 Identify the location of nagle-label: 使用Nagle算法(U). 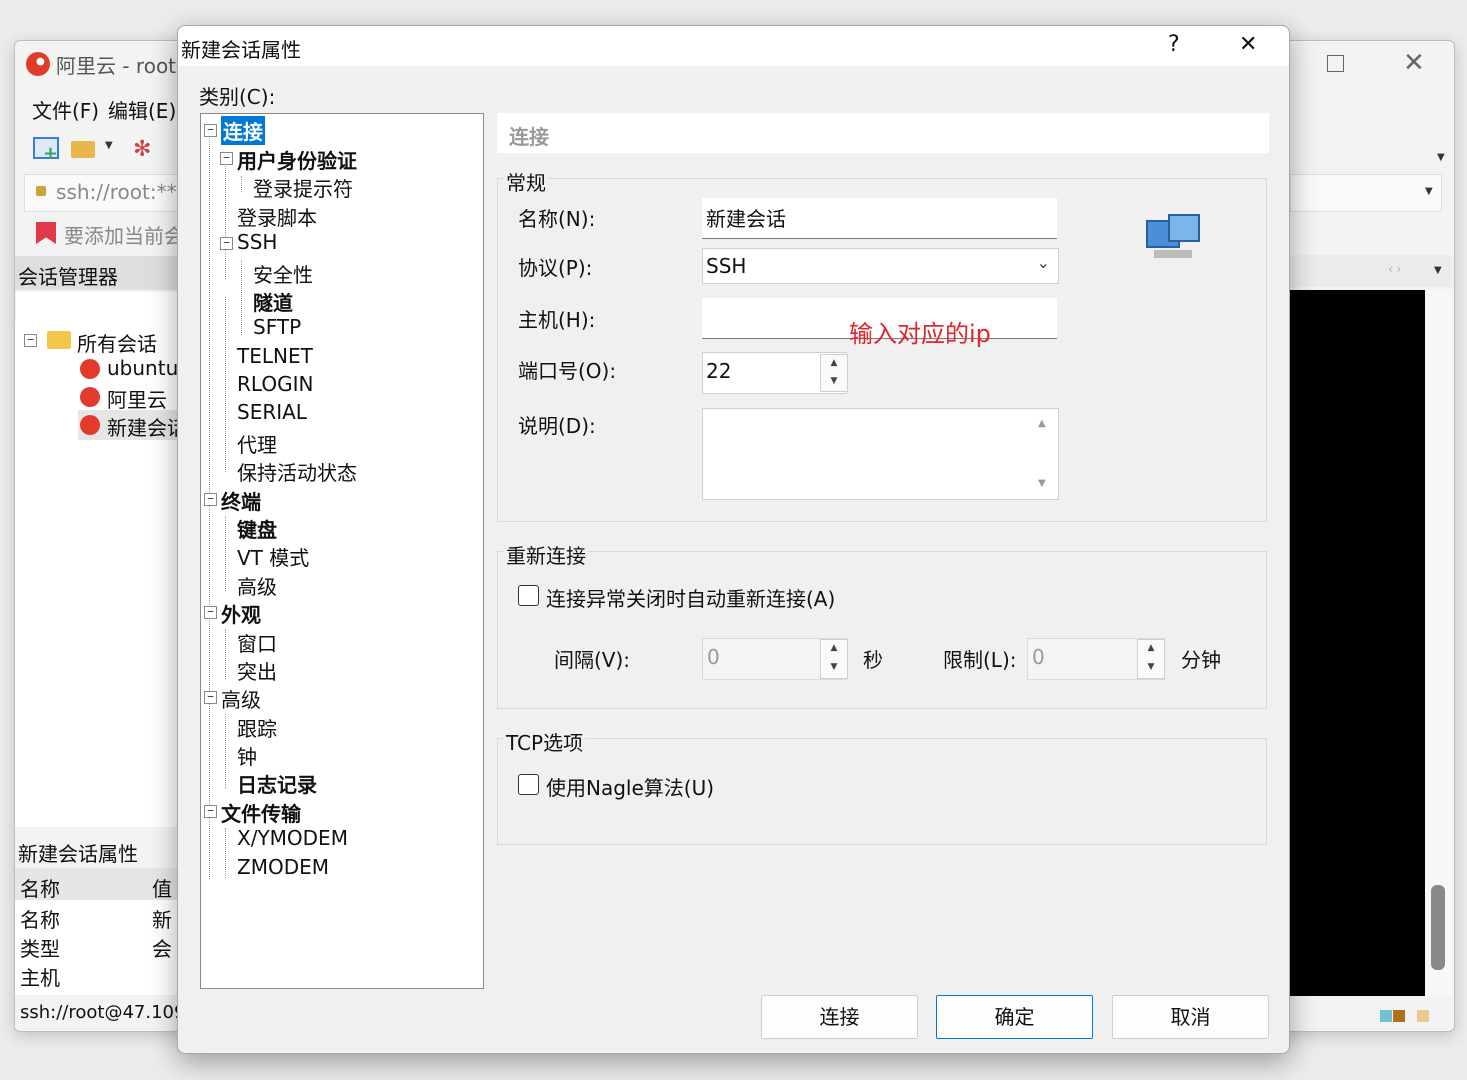
(630, 786).